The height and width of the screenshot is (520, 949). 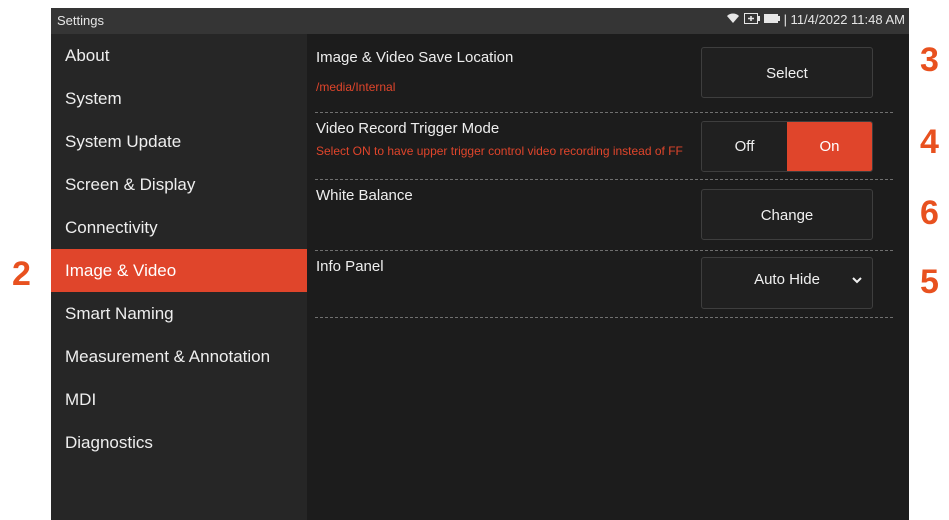 I want to click on window-title: Settings, so click(x=80, y=20).